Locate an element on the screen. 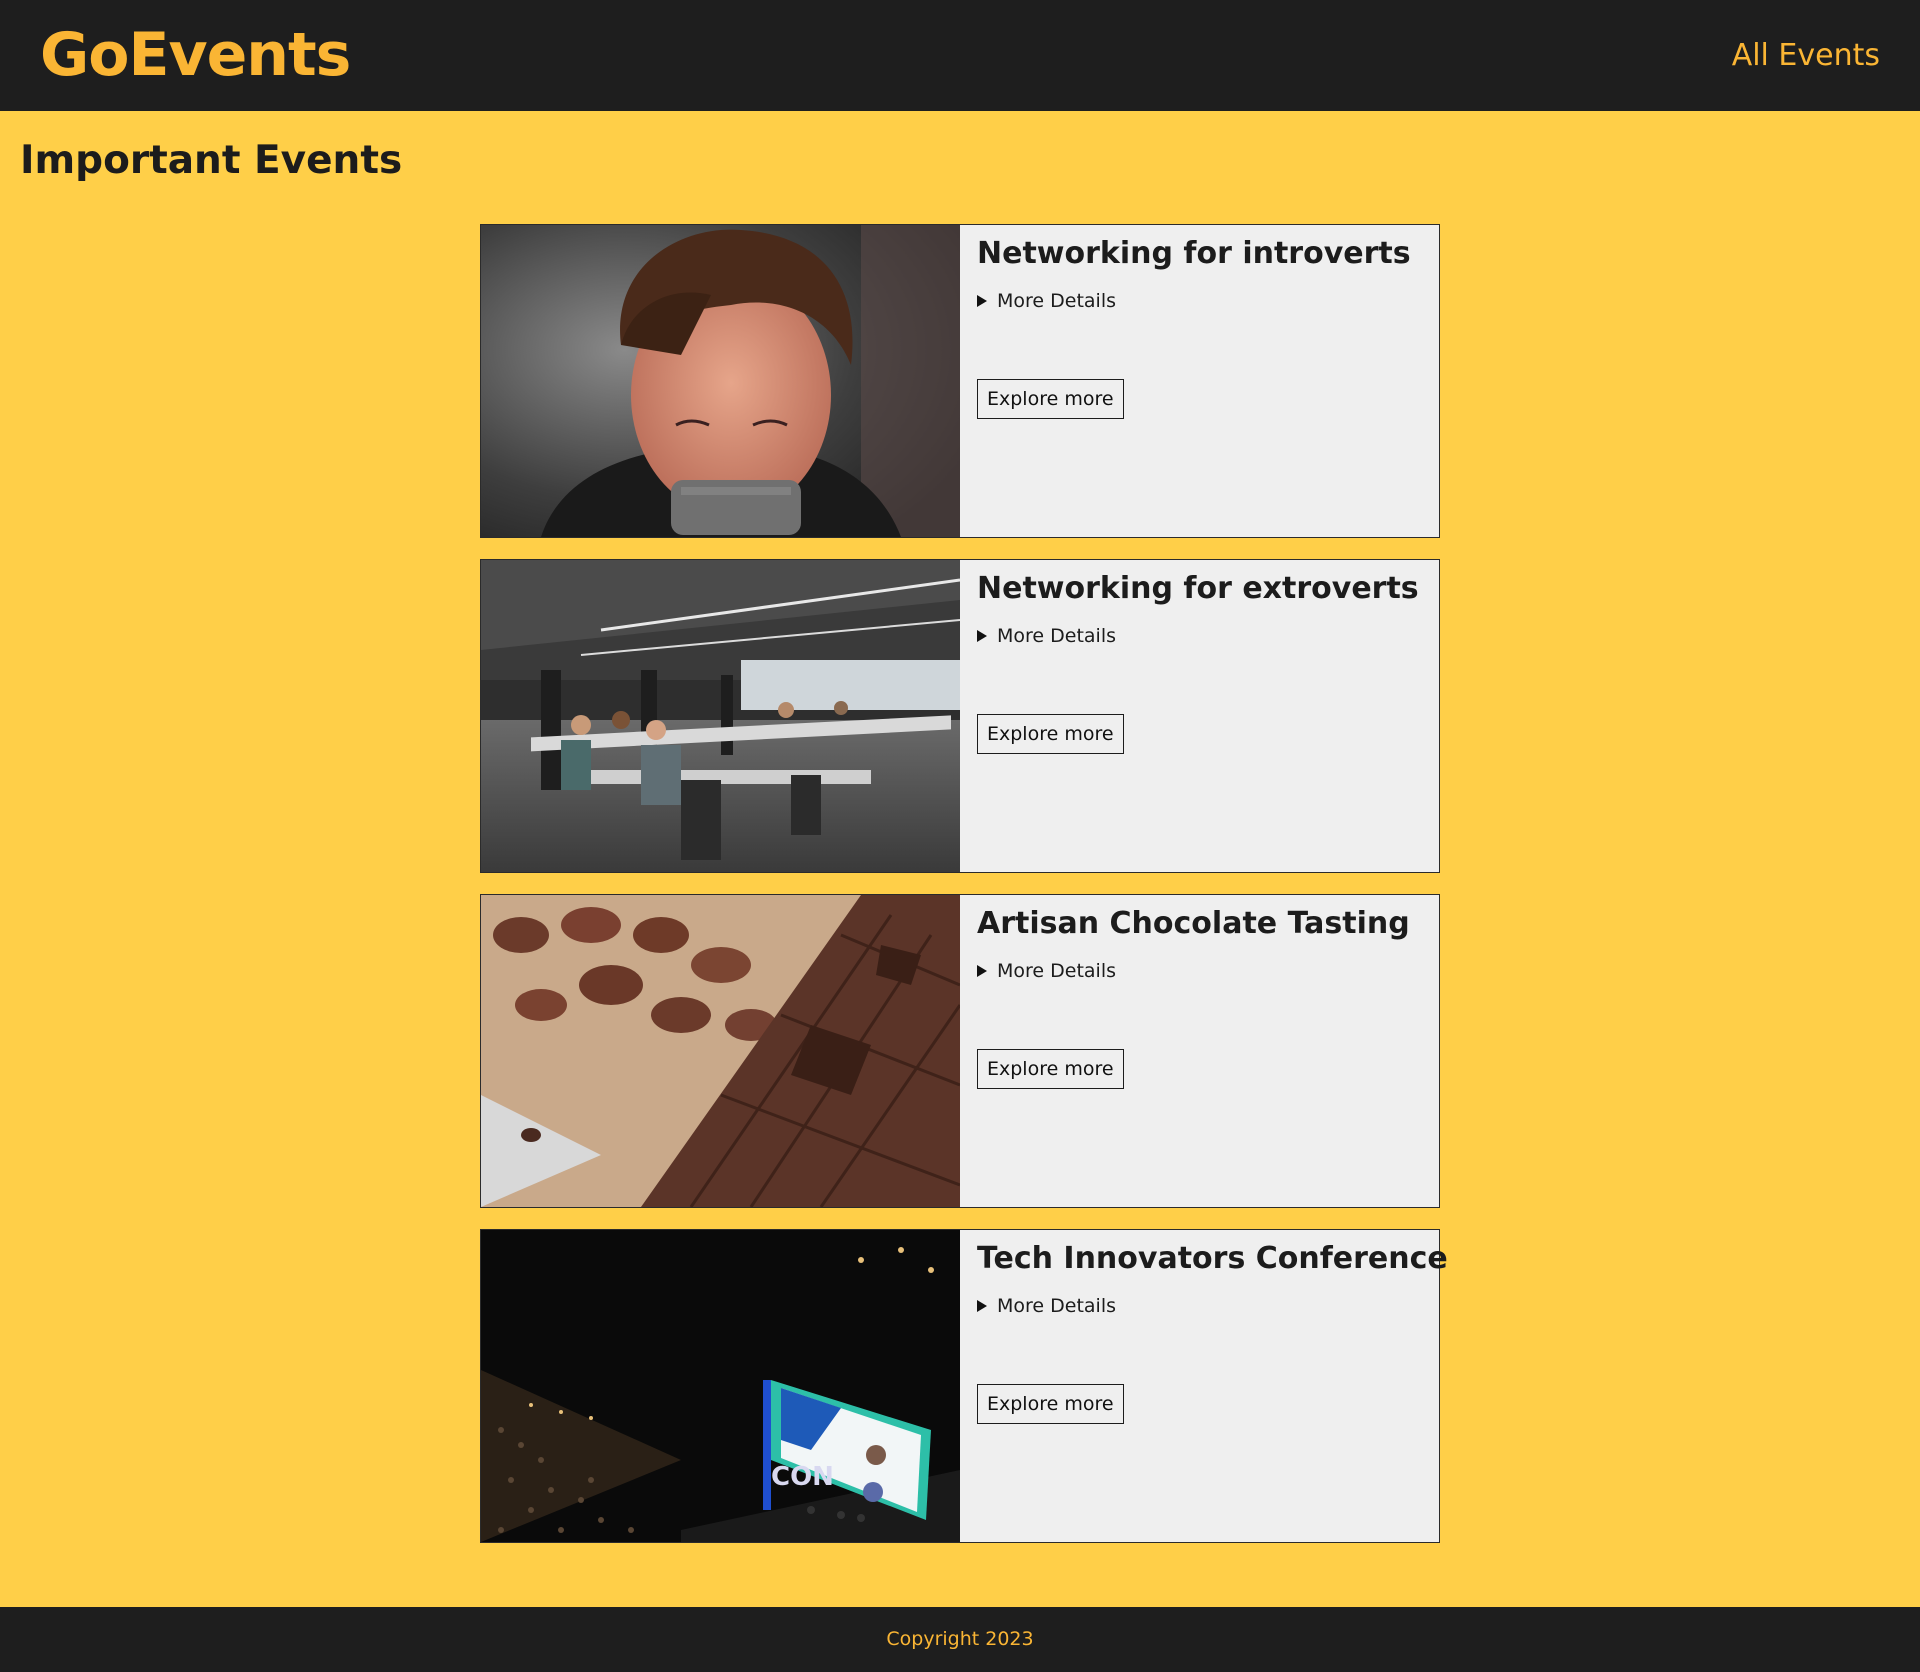  event-title: Networking for introverts is located at coordinates (1194, 253).